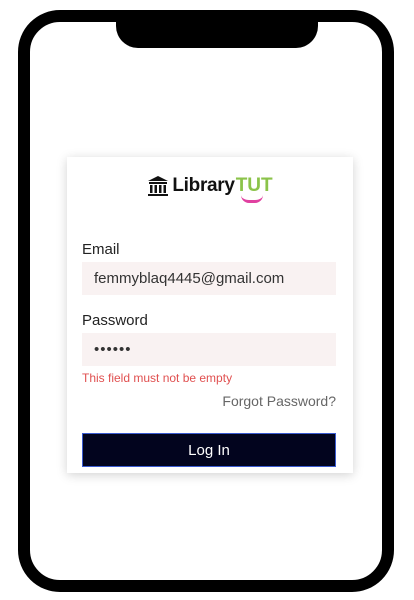  What do you see at coordinates (115, 320) in the screenshot?
I see `password-label: Password` at bounding box center [115, 320].